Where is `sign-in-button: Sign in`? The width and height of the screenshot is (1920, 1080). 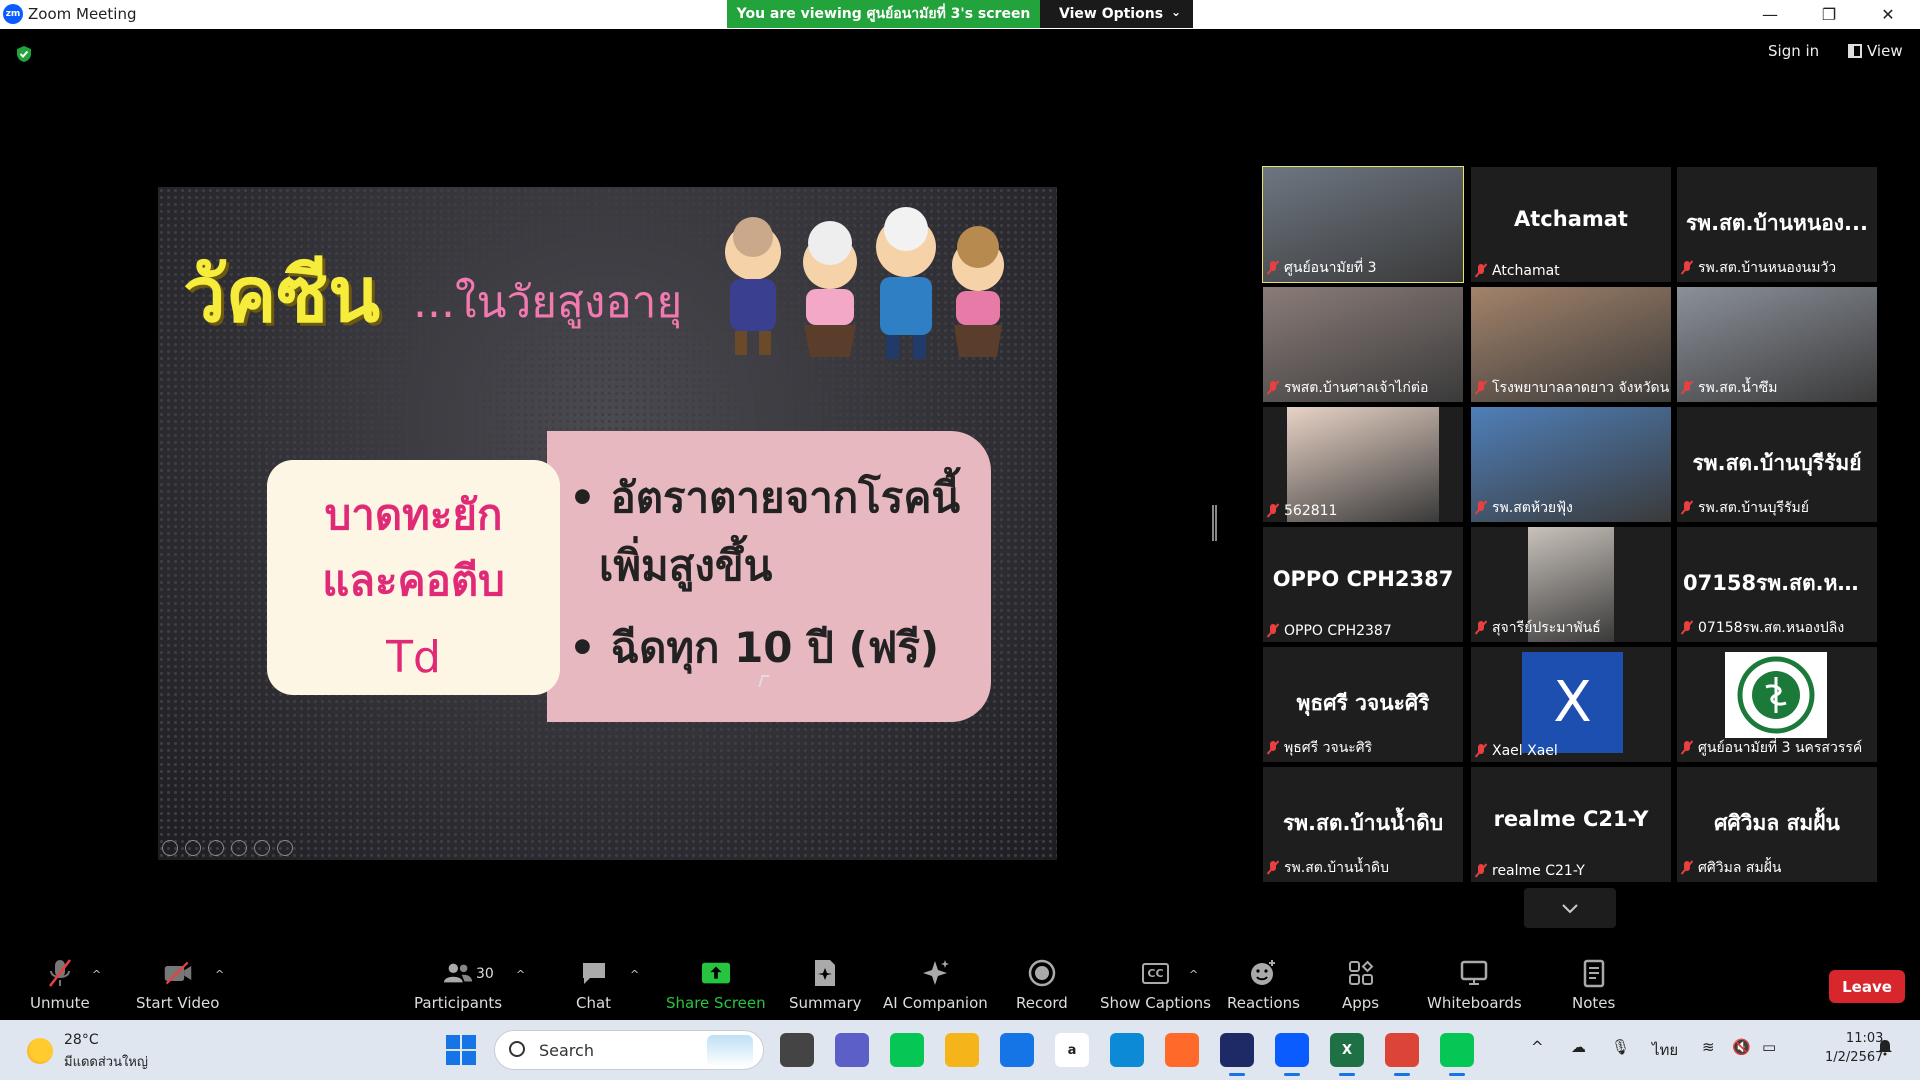
sign-in-button: Sign in is located at coordinates (1793, 51).